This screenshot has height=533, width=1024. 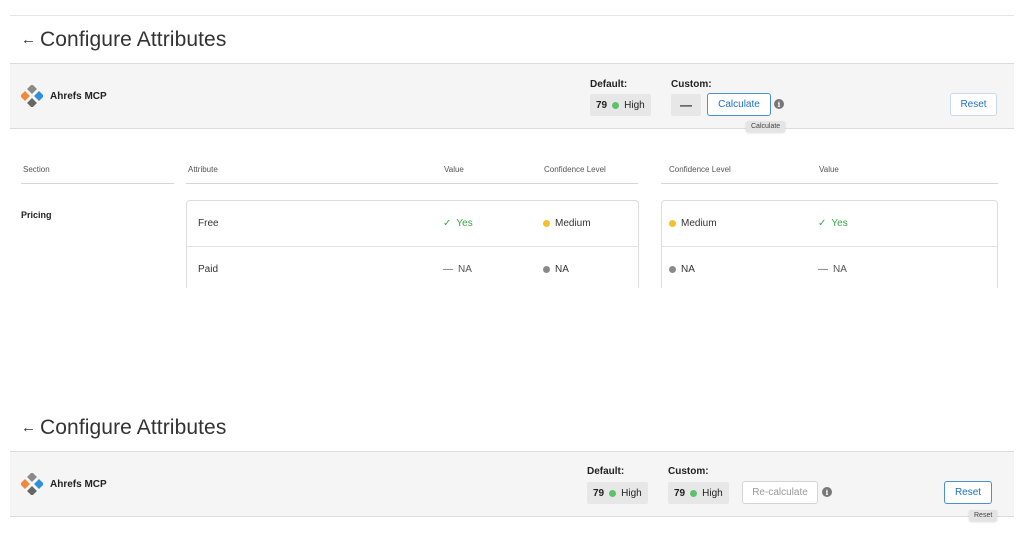 I want to click on custom-attributes-card: Medium ✓ Yes NA — NA, so click(x=829, y=244).